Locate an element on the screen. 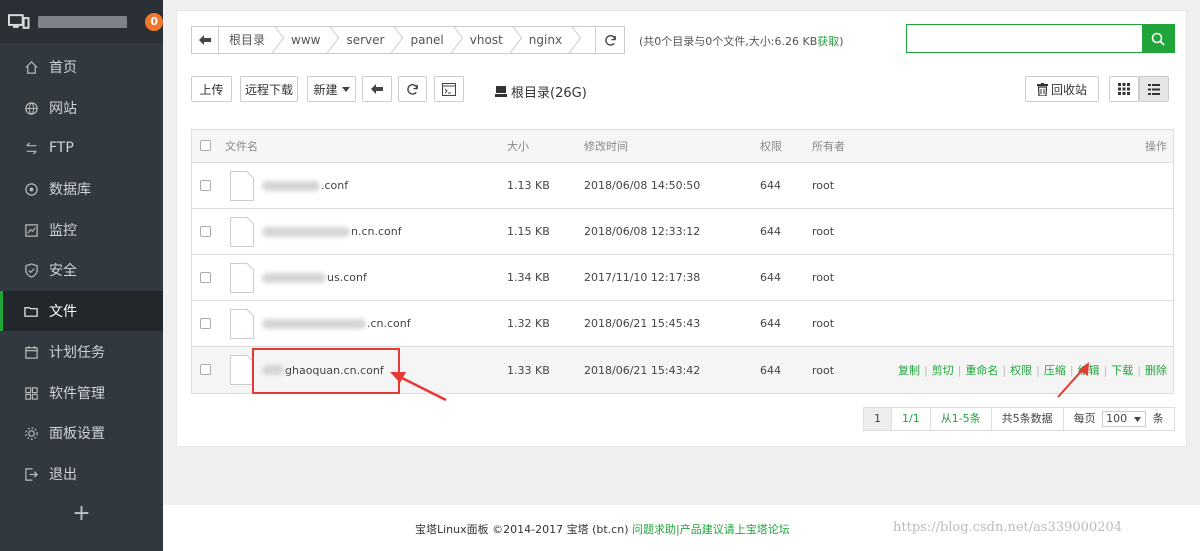 The width and height of the screenshot is (1200, 551). monitor-icon is located at coordinates (31, 230).